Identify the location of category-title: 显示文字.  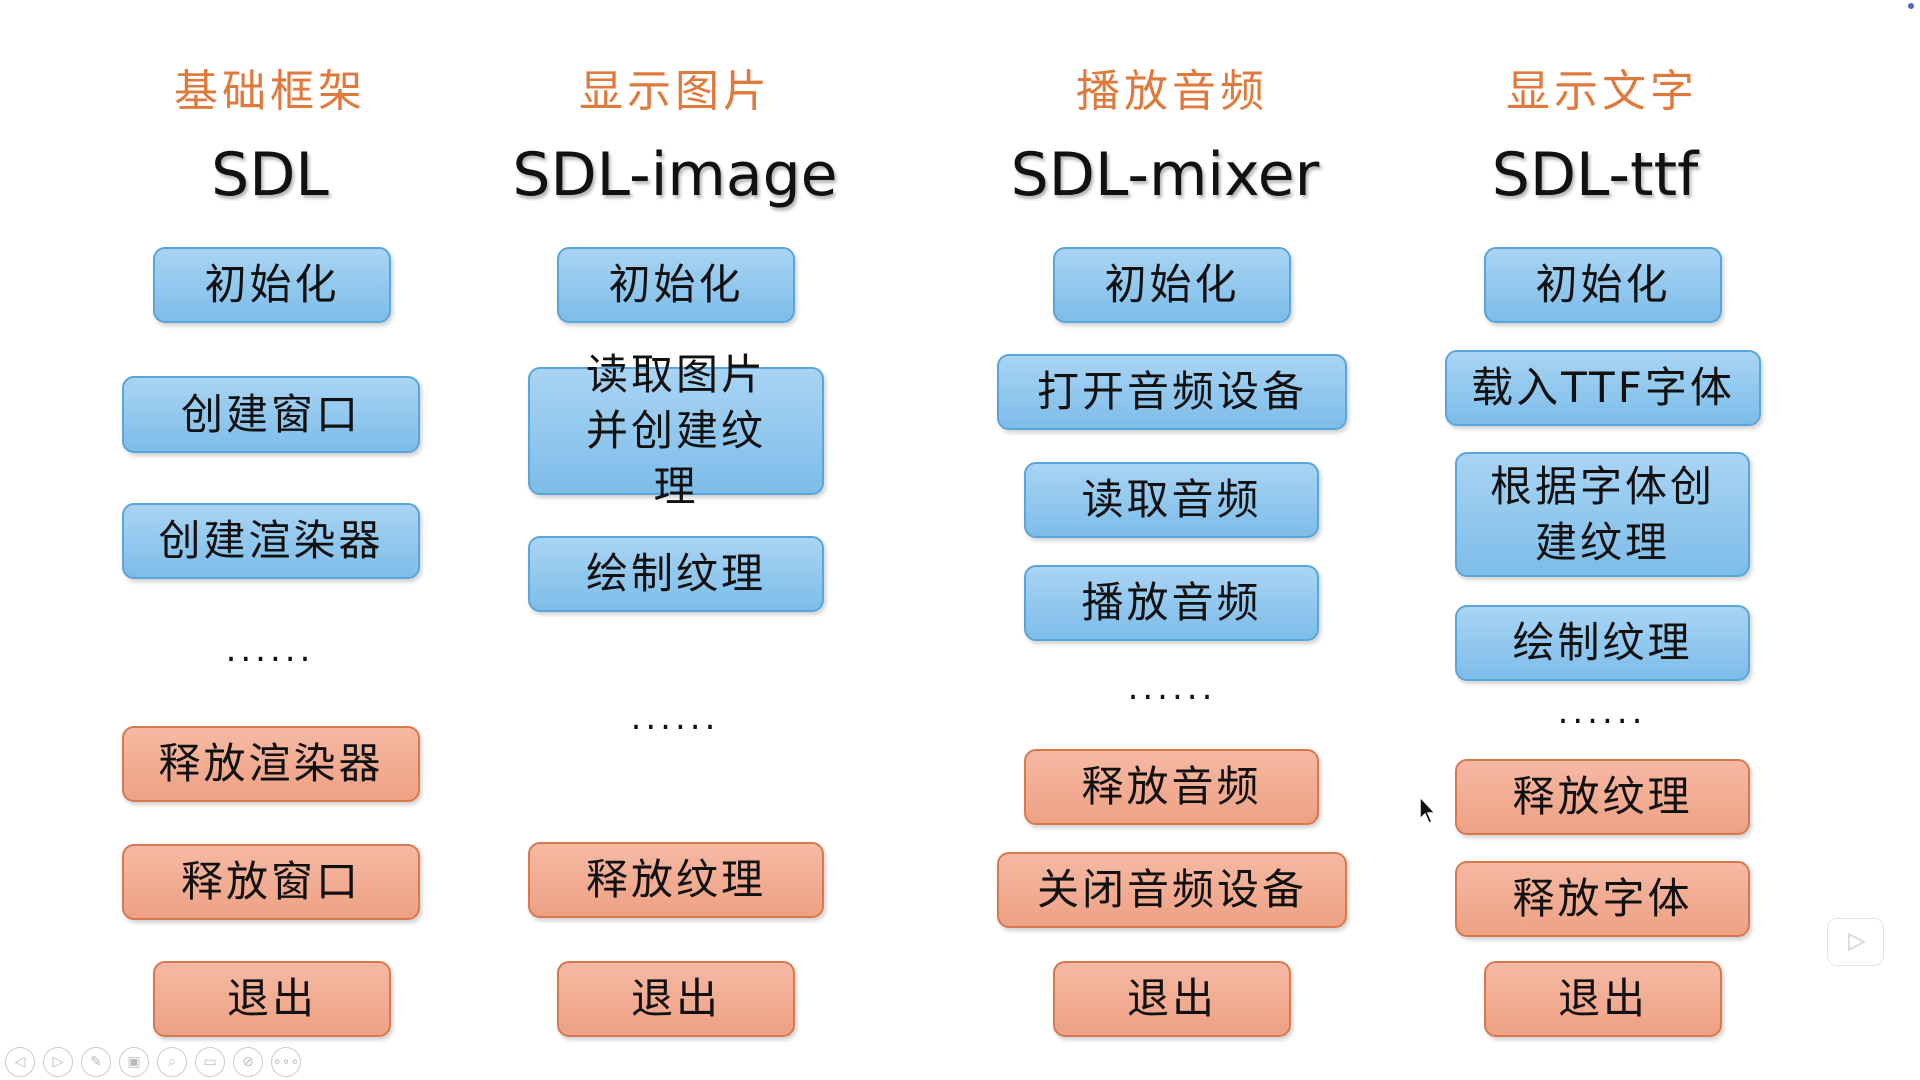
(1602, 91).